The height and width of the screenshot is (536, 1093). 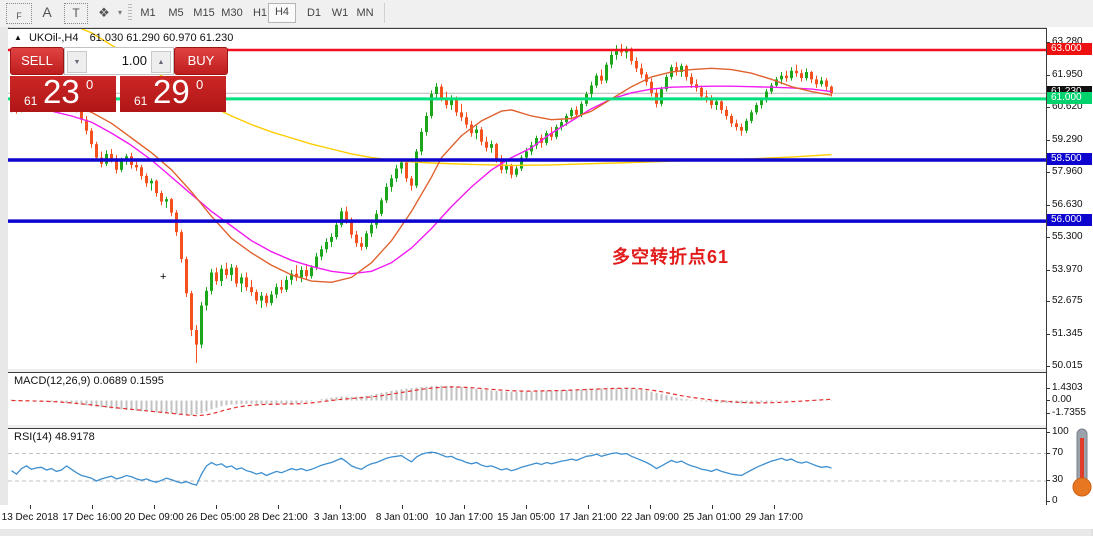 What do you see at coordinates (134, 61) in the screenshot?
I see `volume-value: 1.00` at bounding box center [134, 61].